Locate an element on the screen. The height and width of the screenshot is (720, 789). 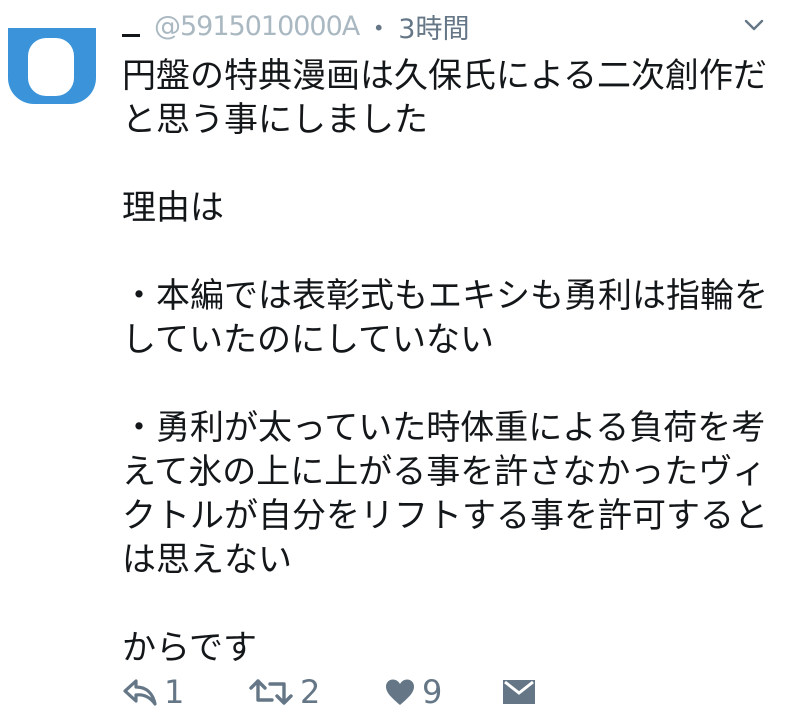
tweet-line: 円盤の特典漫画は久保氏による二次創作だ is located at coordinates (444, 76).